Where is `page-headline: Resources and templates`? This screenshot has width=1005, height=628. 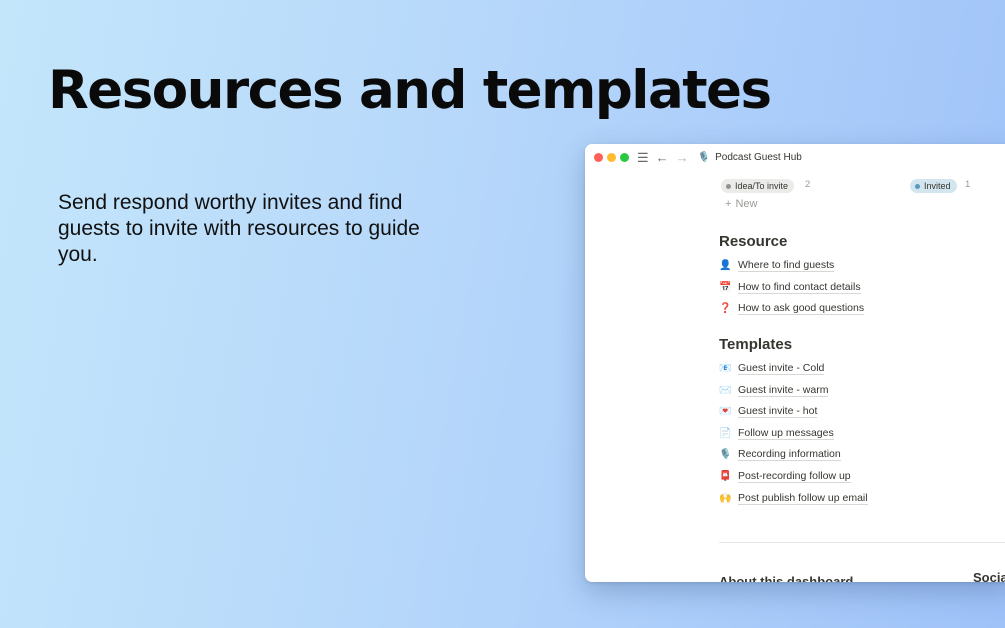
page-headline: Resources and templates is located at coordinates (410, 90).